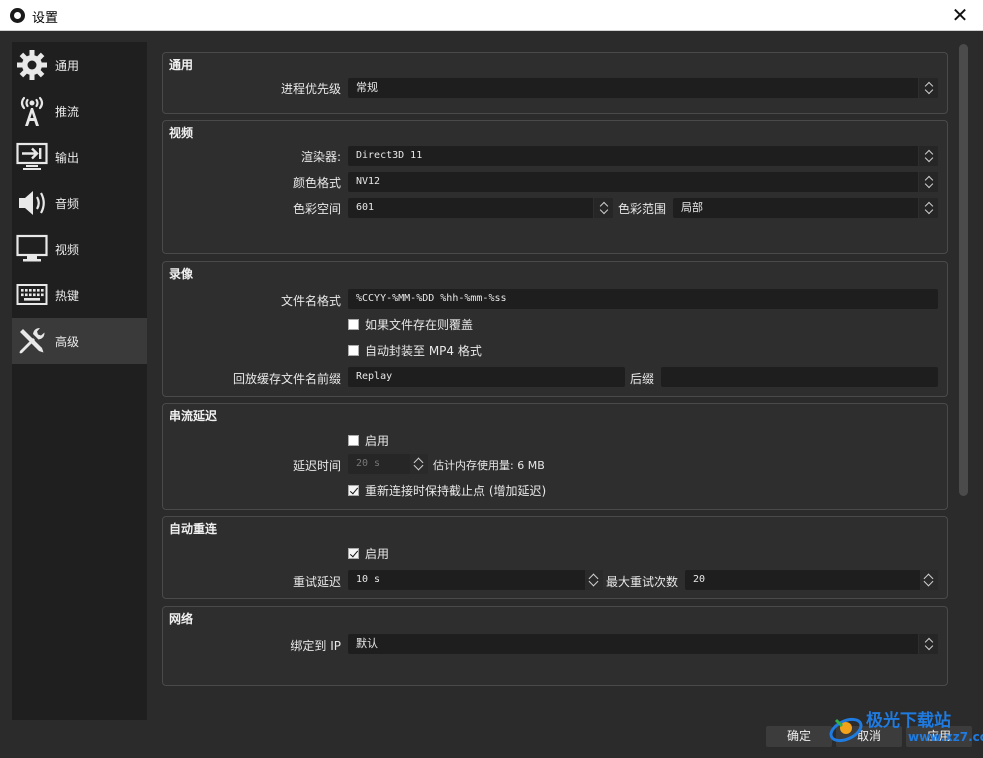  What do you see at coordinates (67, 65) in the screenshot?
I see `sidebar-item-label: 通用` at bounding box center [67, 65].